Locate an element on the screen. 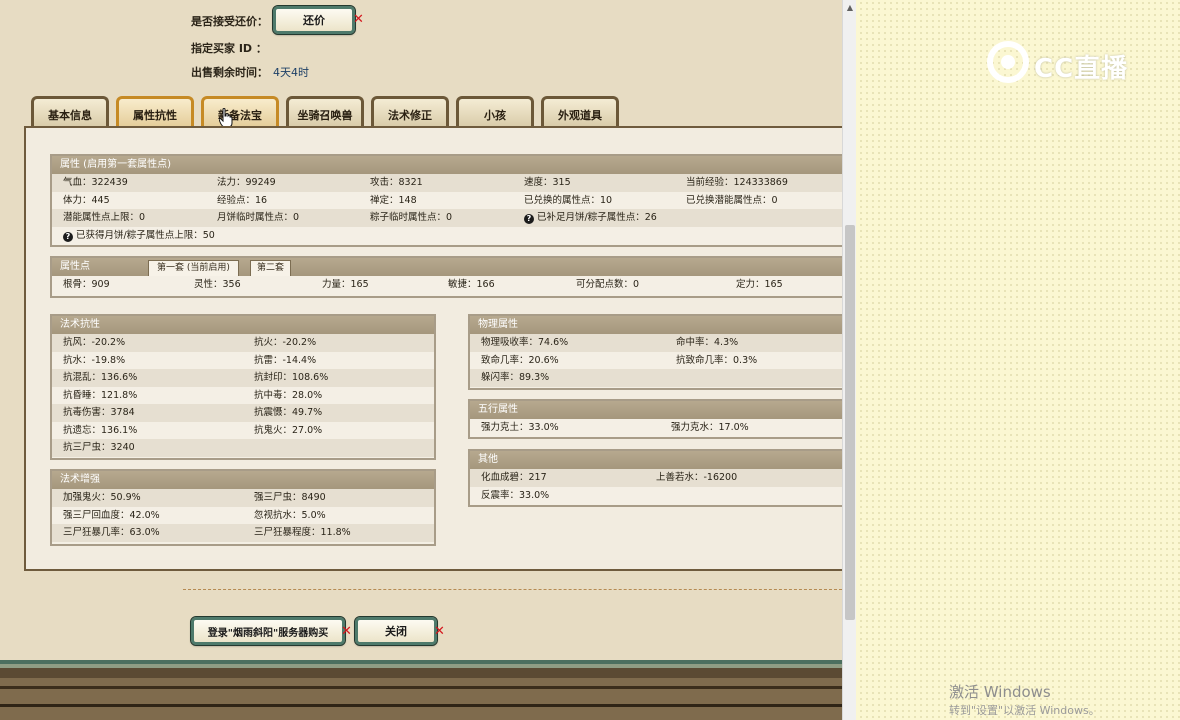 This screenshot has height=720, width=1180. supplement-points-value: 已补足月饼/粽子属性点：26 is located at coordinates (597, 217).